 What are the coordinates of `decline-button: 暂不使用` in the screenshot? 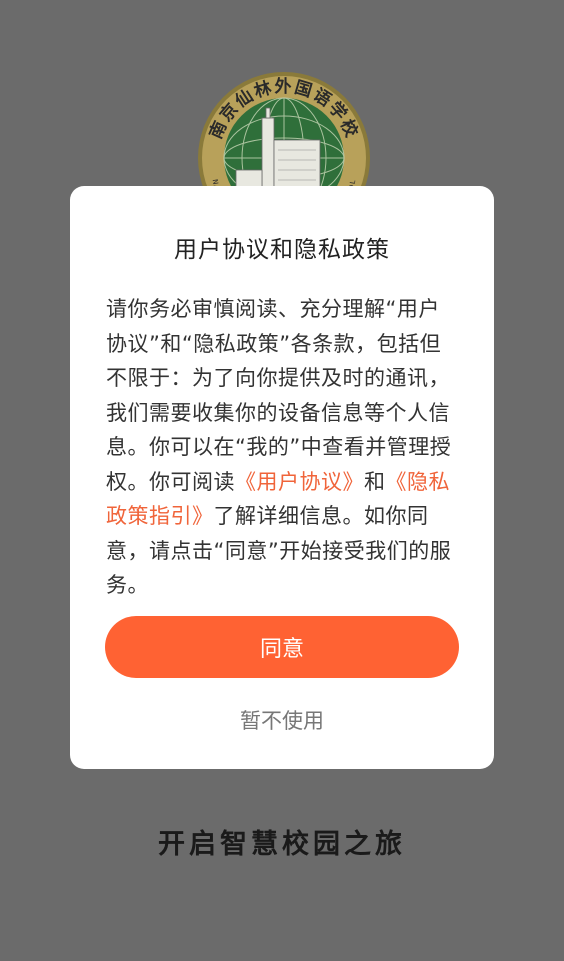 It's located at (282, 720).